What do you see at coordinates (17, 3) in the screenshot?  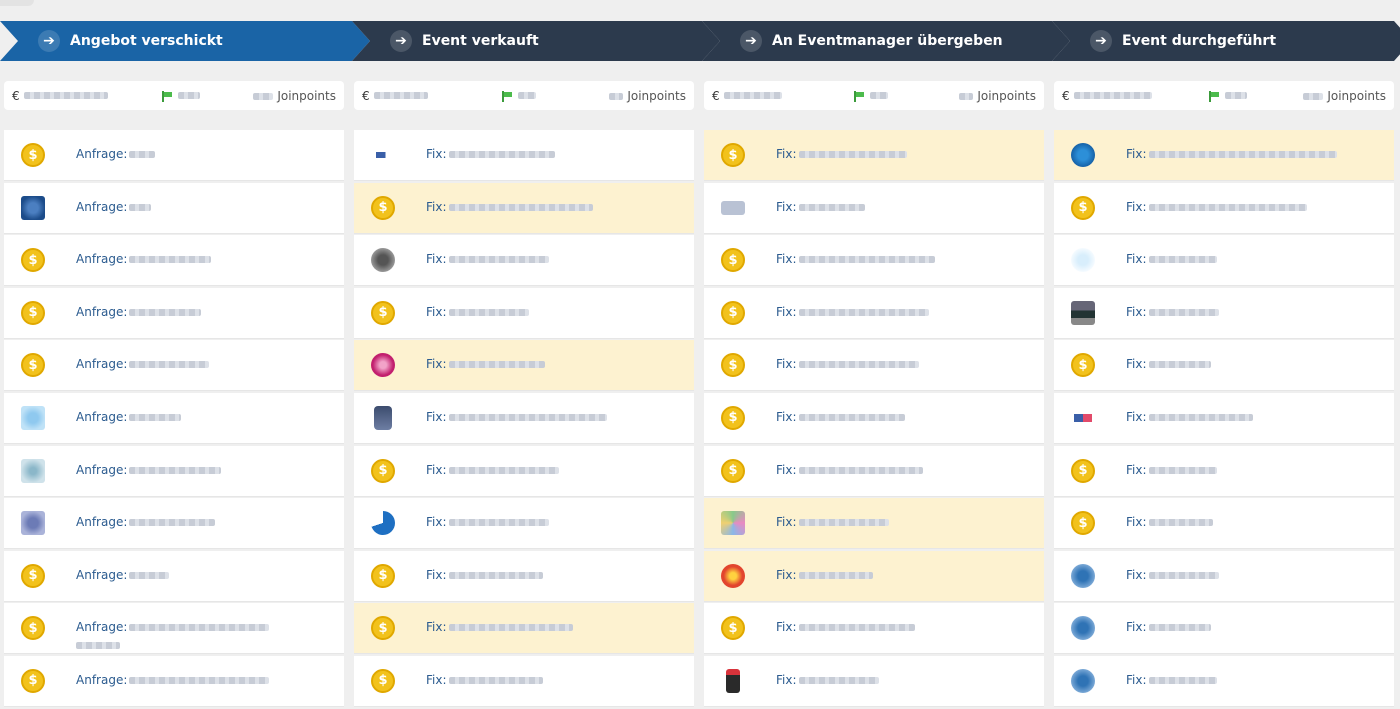 I see `top-tab-stub` at bounding box center [17, 3].